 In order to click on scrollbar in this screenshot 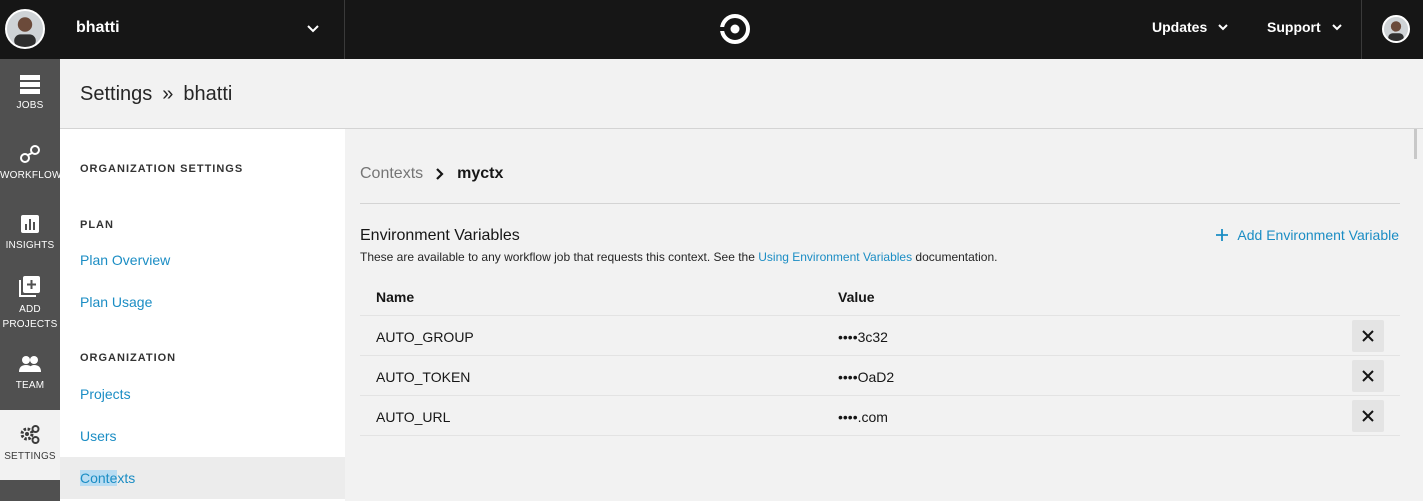, I will do `click(1415, 144)`.